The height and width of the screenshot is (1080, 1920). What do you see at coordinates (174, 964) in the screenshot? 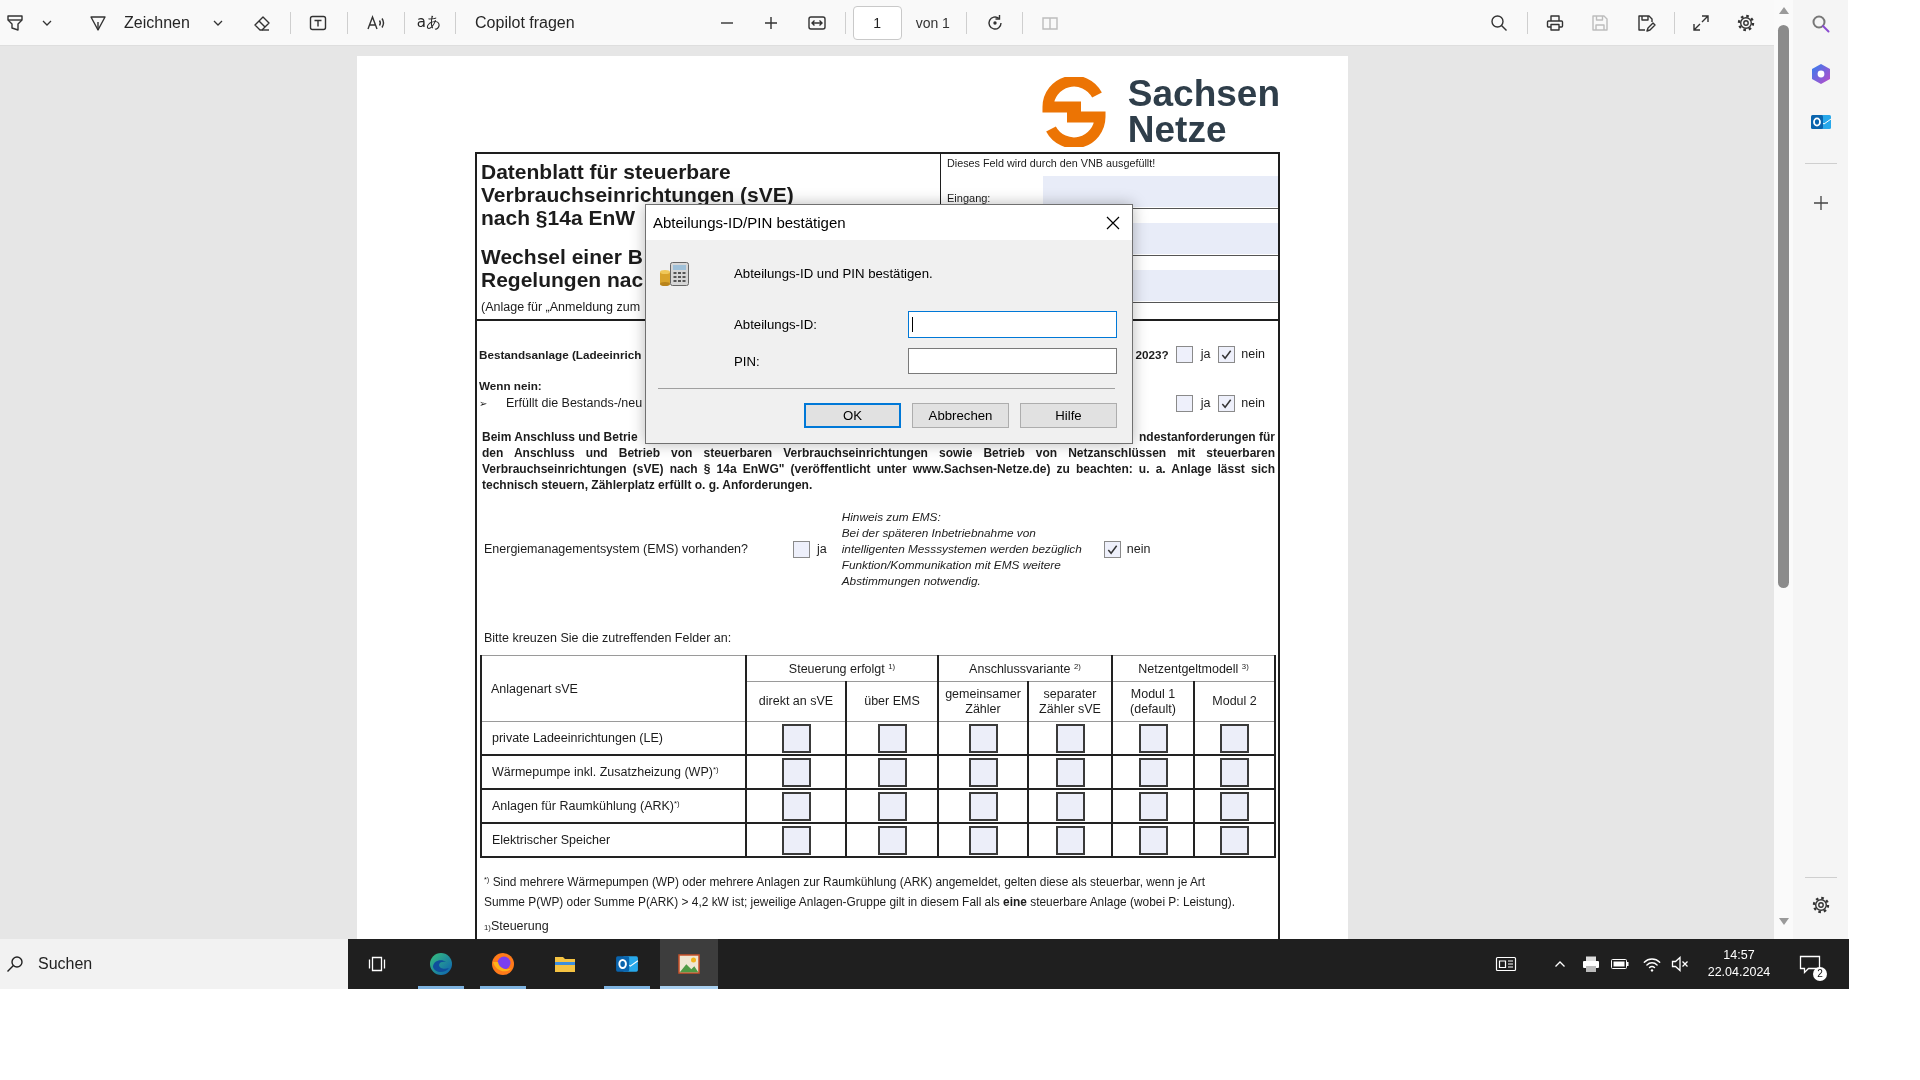
I see `search-field: Suchen` at bounding box center [174, 964].